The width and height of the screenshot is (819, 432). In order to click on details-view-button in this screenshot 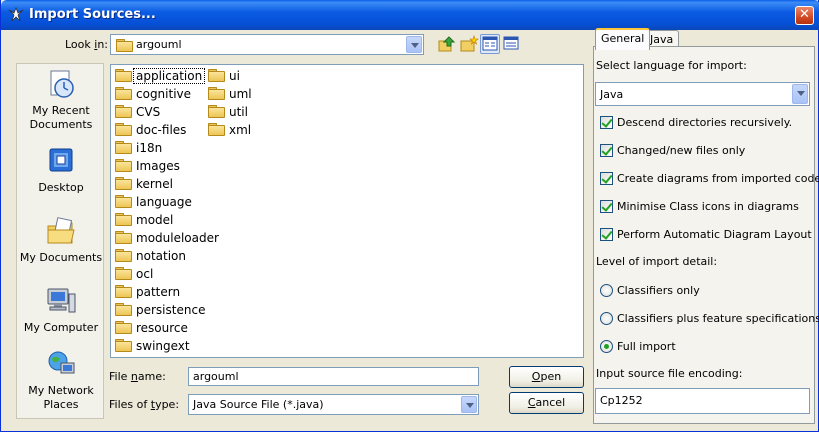, I will do `click(512, 44)`.